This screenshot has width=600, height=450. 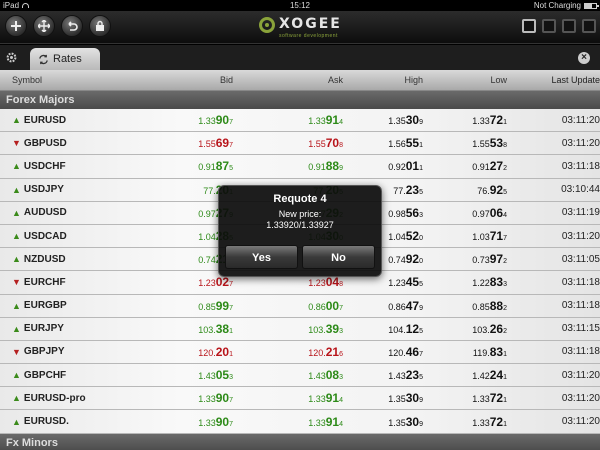 What do you see at coordinates (496, 120) in the screenshot?
I see `low-price-big: 72` at bounding box center [496, 120].